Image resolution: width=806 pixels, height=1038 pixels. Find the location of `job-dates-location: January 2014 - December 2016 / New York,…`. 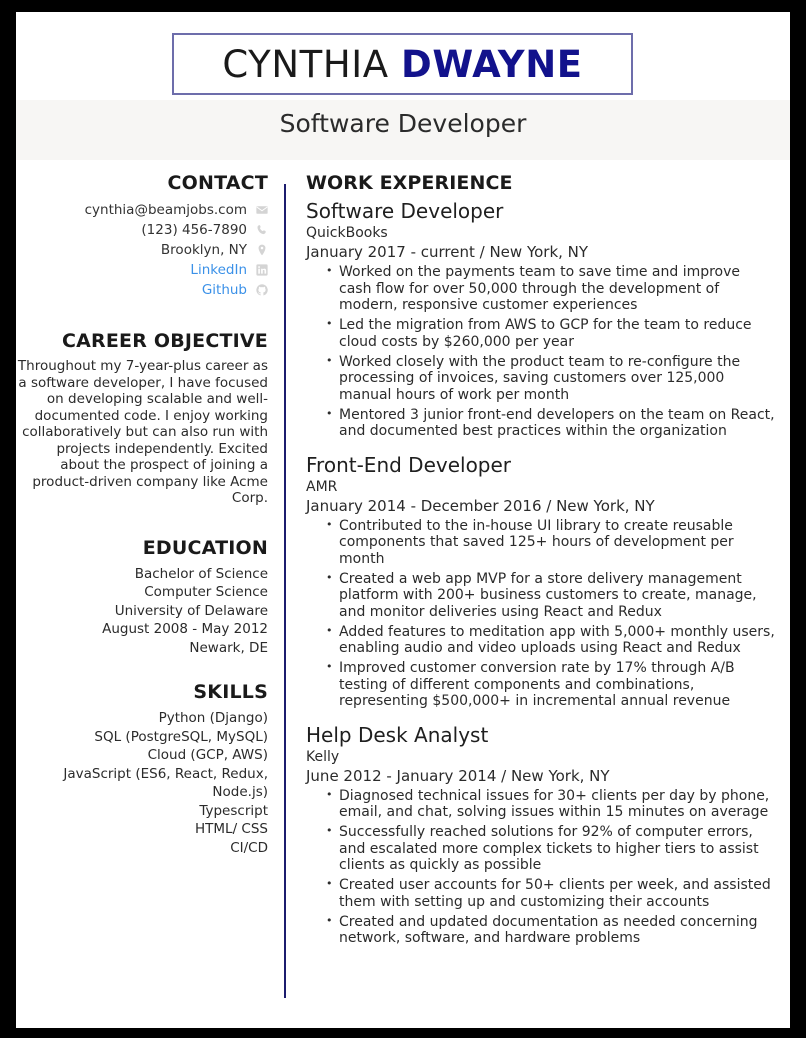

job-dates-location: January 2014 - December 2016 / New York,… is located at coordinates (480, 505).